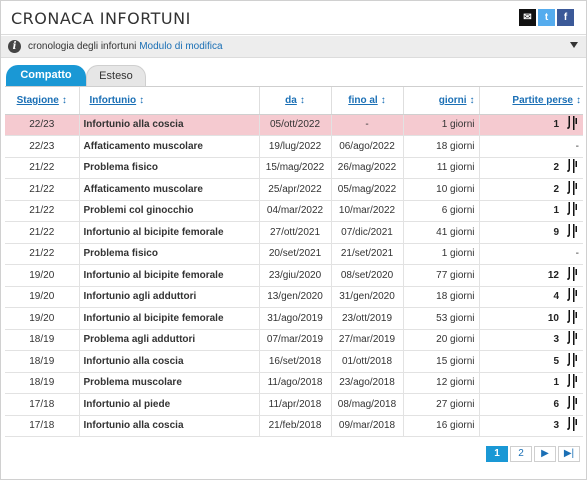  I want to click on from-date-cell: 04/mar/2022, so click(295, 211).